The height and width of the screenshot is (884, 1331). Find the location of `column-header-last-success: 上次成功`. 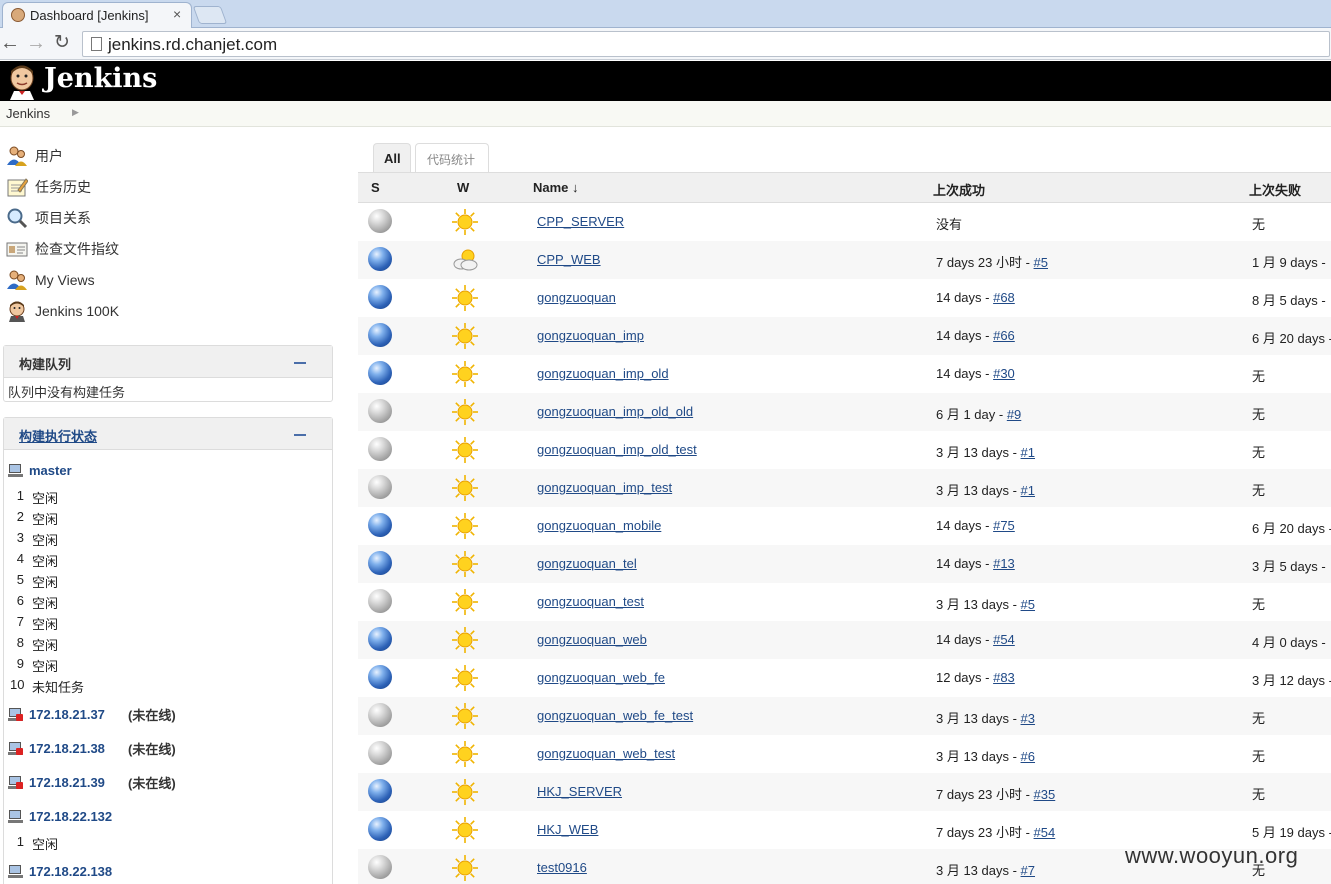

column-header-last-success: 上次成功 is located at coordinates (959, 189).